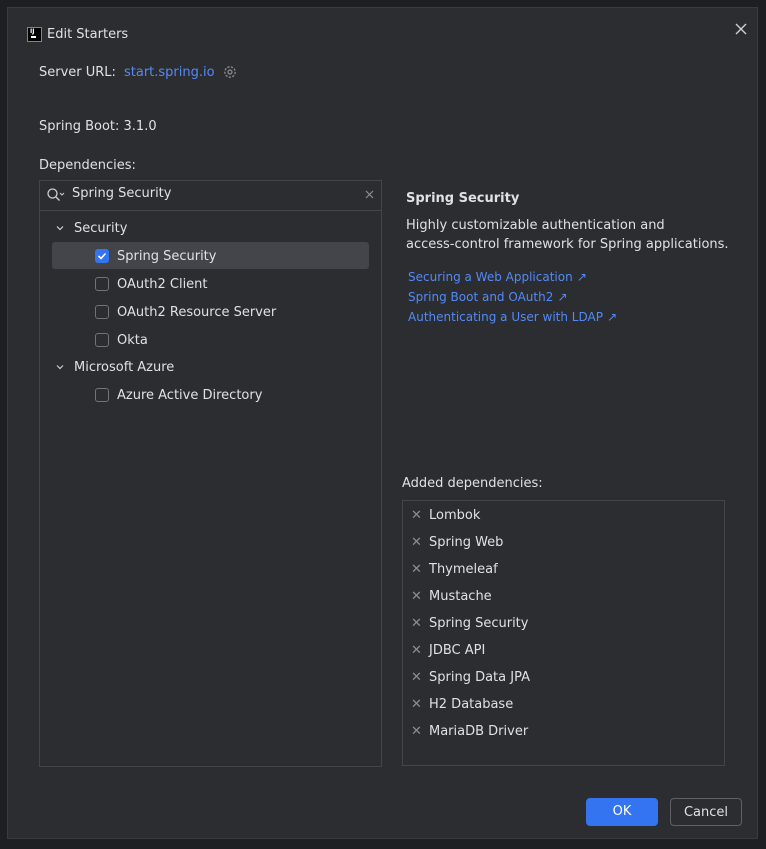 This screenshot has width=766, height=849. What do you see at coordinates (102, 395) in the screenshot?
I see `checkbox-azure-active-directory` at bounding box center [102, 395].